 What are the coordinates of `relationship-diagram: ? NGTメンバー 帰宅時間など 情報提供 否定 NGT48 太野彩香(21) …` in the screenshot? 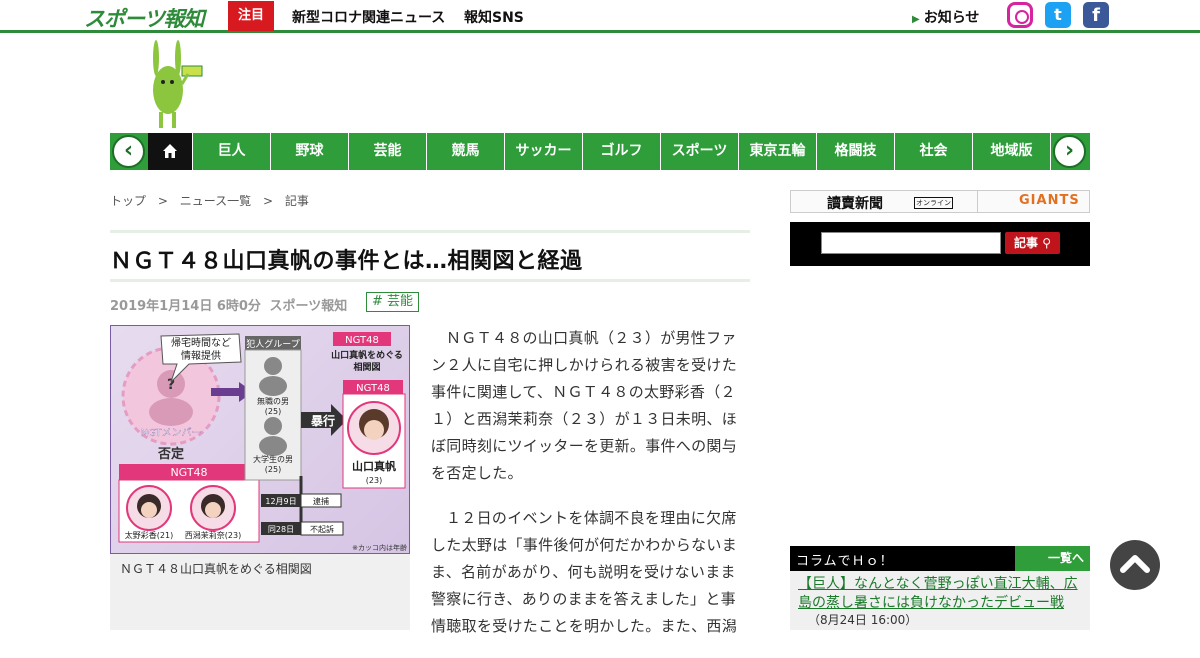 It's located at (262, 442).